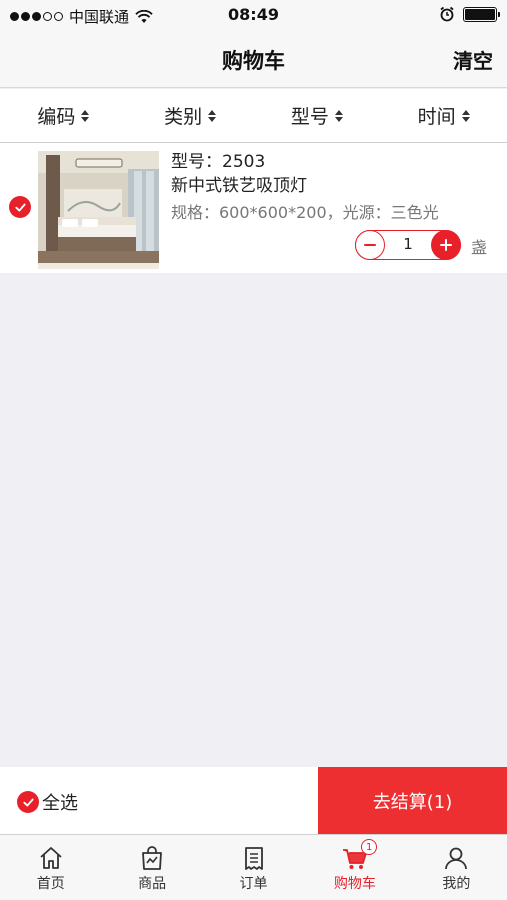  Describe the element at coordinates (152, 858) in the screenshot. I see `shopping-bag-icon` at that location.